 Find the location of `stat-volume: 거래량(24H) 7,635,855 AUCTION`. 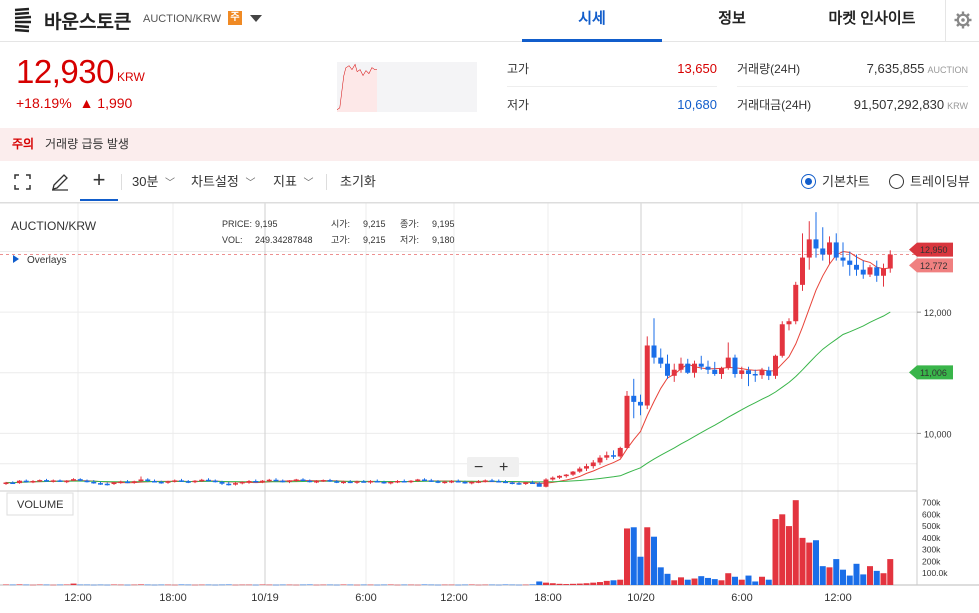

stat-volume: 거래량(24H) 7,635,855 AUCTION is located at coordinates (852, 69).